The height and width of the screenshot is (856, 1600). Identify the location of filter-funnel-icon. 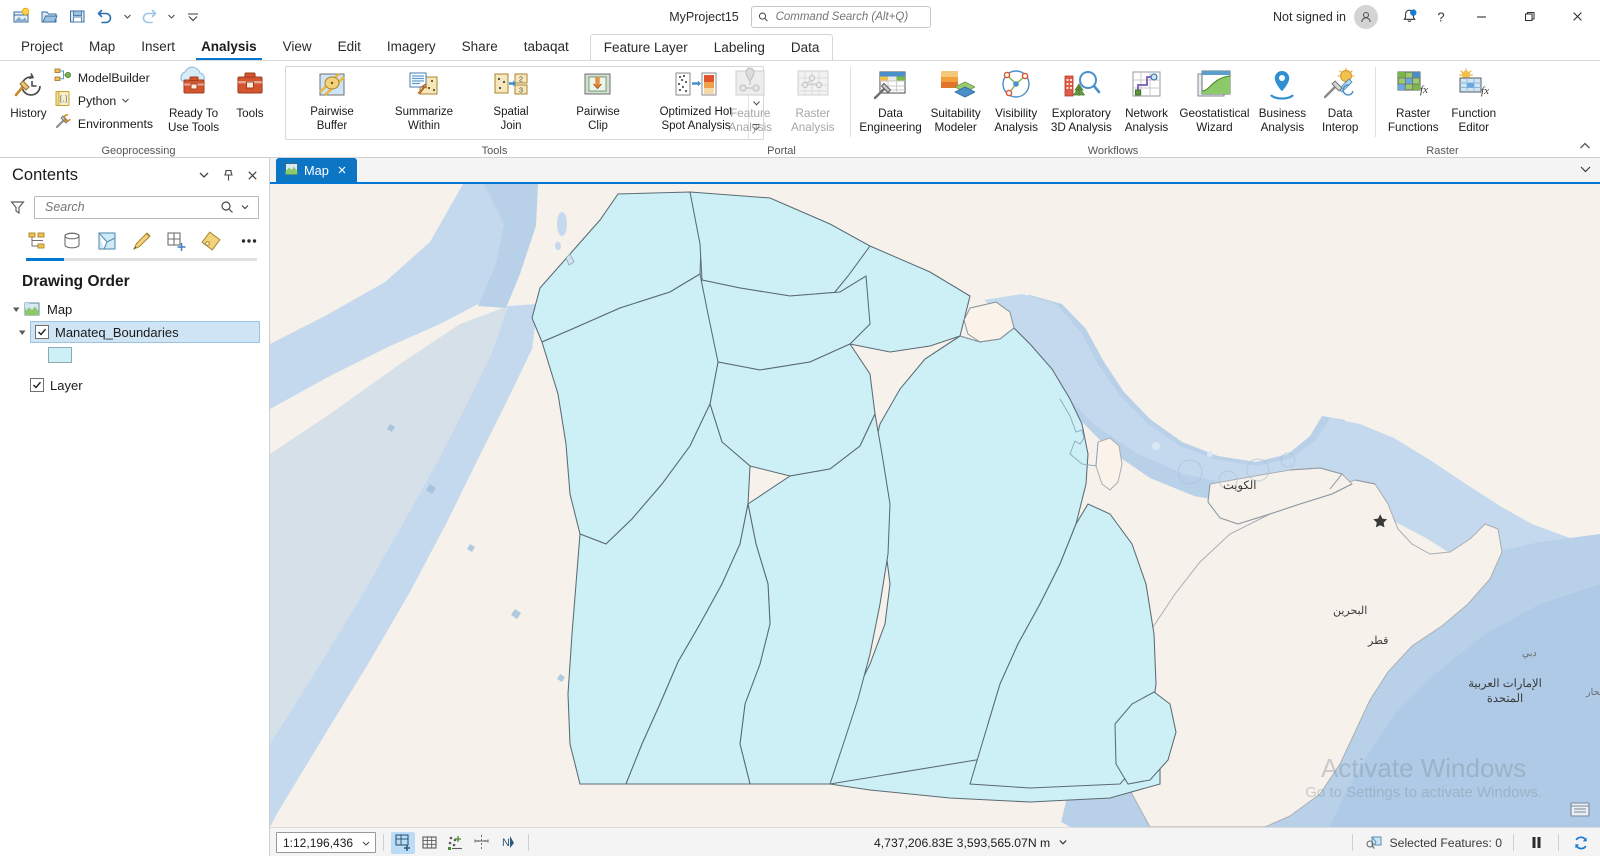
(17, 207).